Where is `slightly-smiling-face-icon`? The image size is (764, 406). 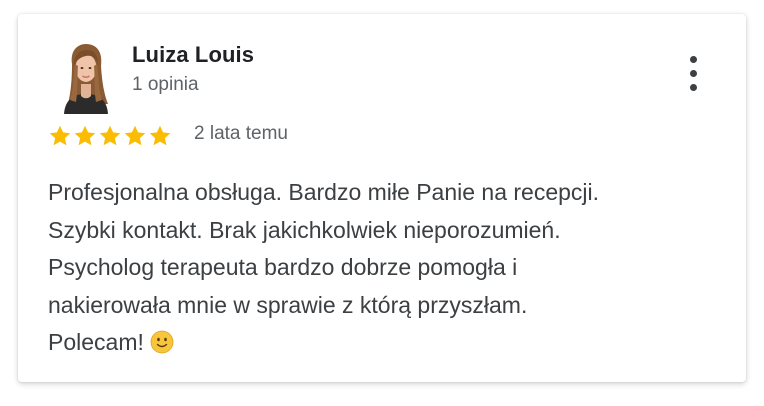 slightly-smiling-face-icon is located at coordinates (162, 342).